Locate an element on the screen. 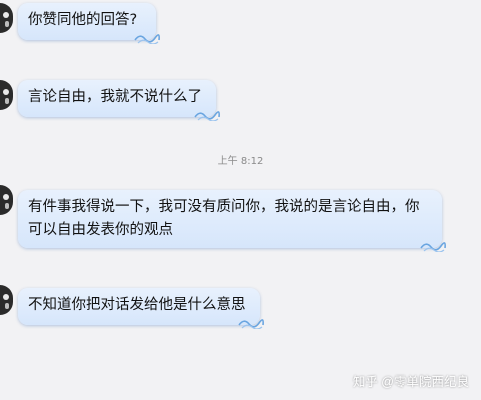  message-bubble: 有件事我得说一下，我可没有质问你，我说的是言论自由，你可以自由发表你的观点 is located at coordinates (232, 221).